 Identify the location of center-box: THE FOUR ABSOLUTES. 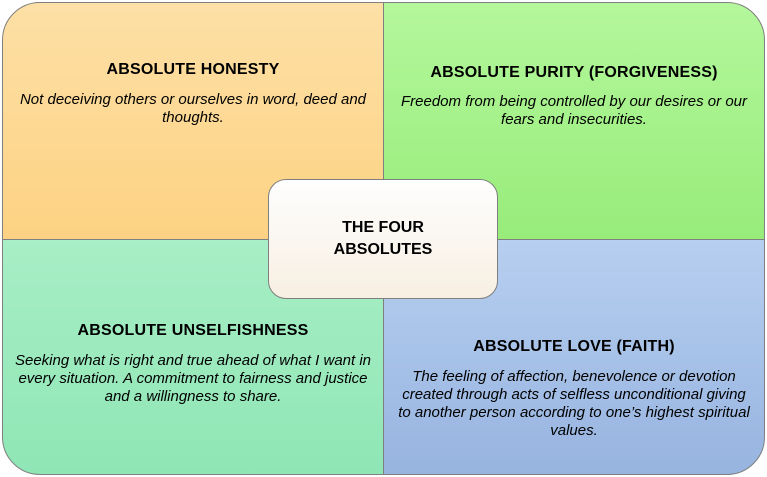
(383, 239).